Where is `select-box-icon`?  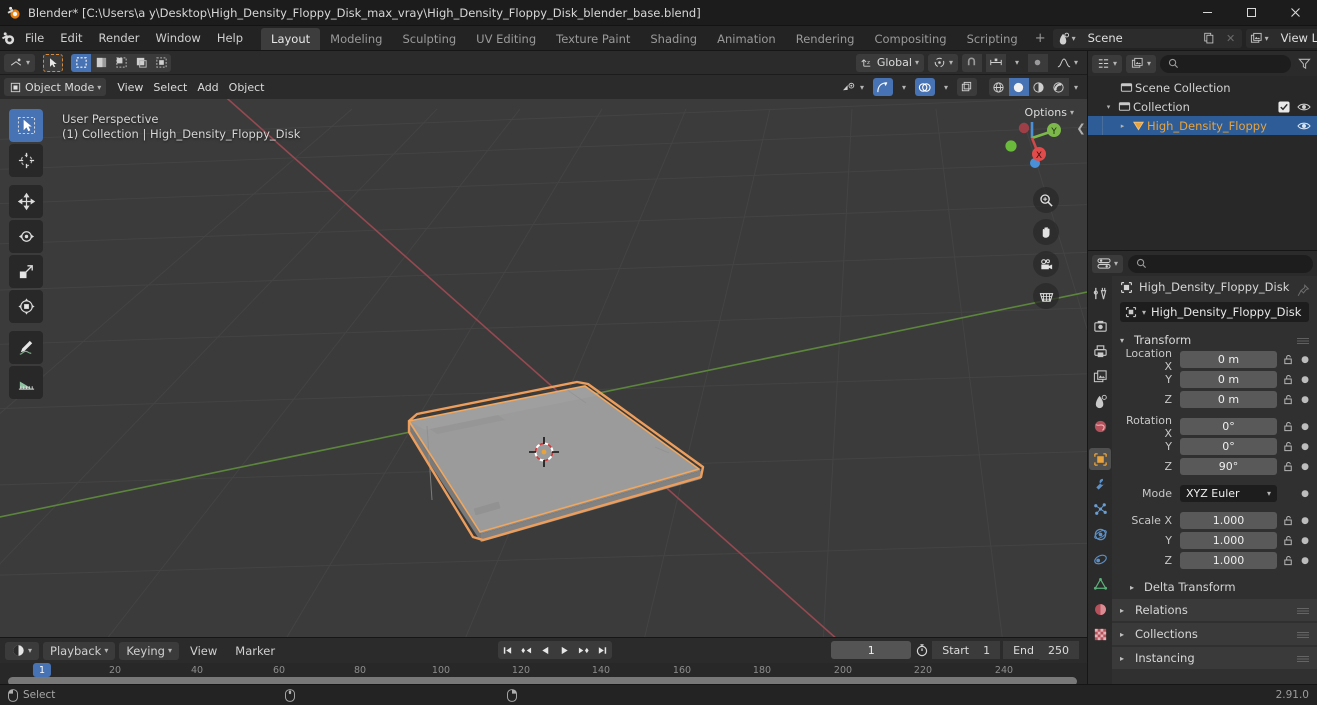 select-box-icon is located at coordinates (81, 62).